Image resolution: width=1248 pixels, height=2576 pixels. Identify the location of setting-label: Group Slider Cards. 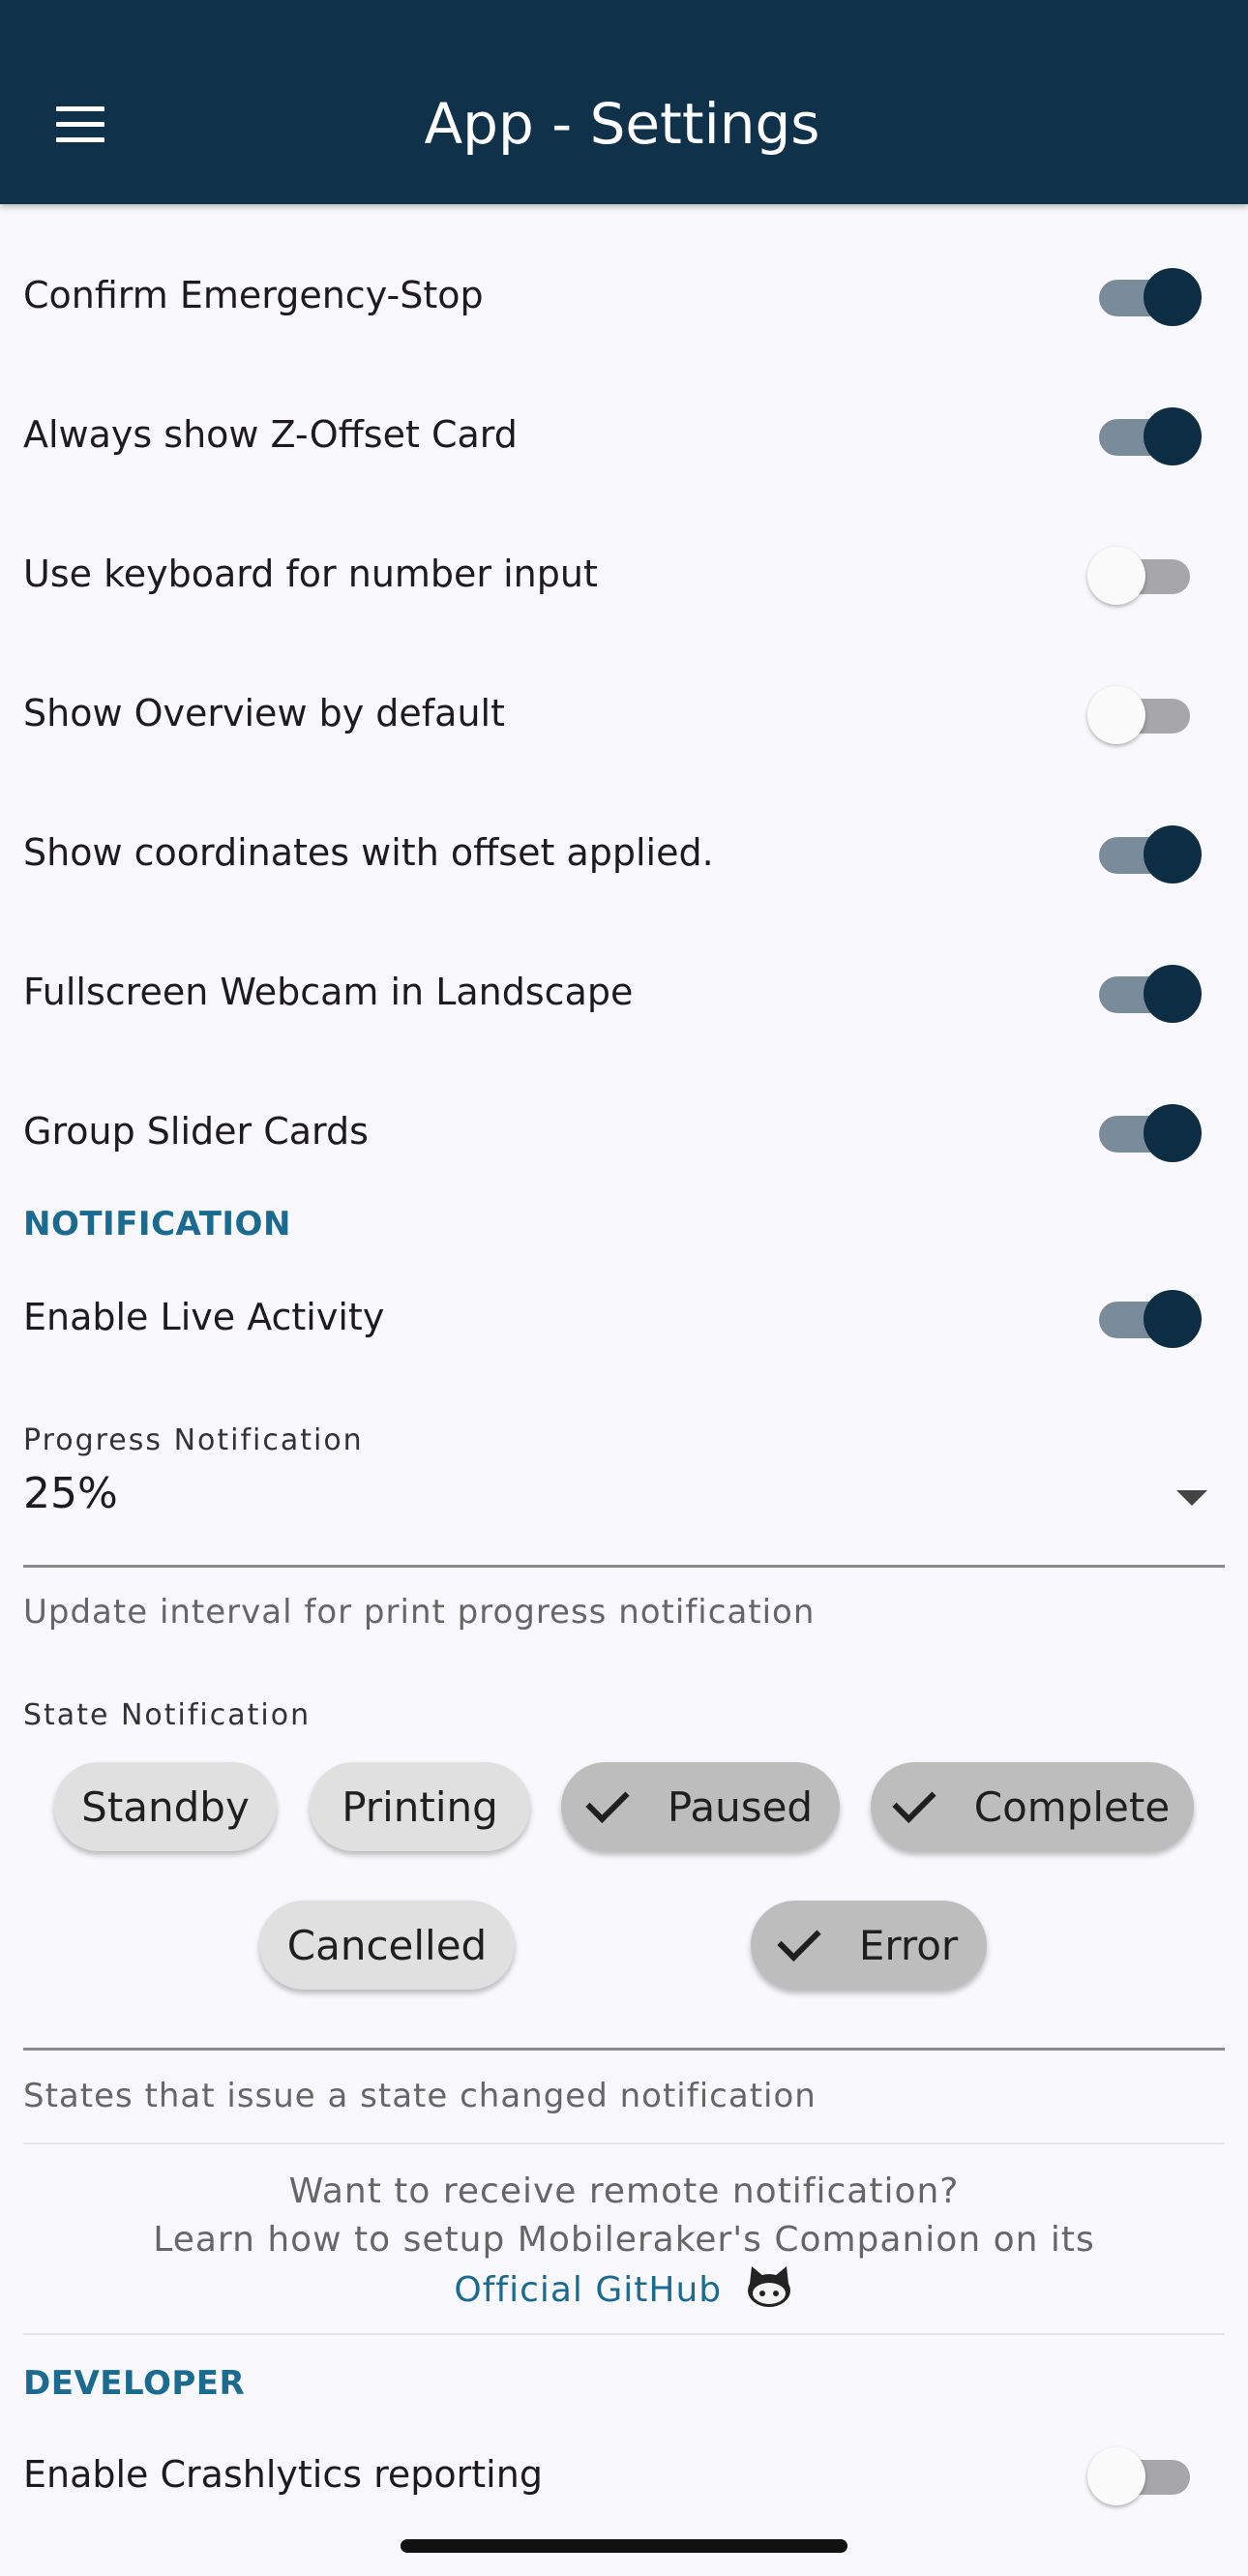
(196, 1131).